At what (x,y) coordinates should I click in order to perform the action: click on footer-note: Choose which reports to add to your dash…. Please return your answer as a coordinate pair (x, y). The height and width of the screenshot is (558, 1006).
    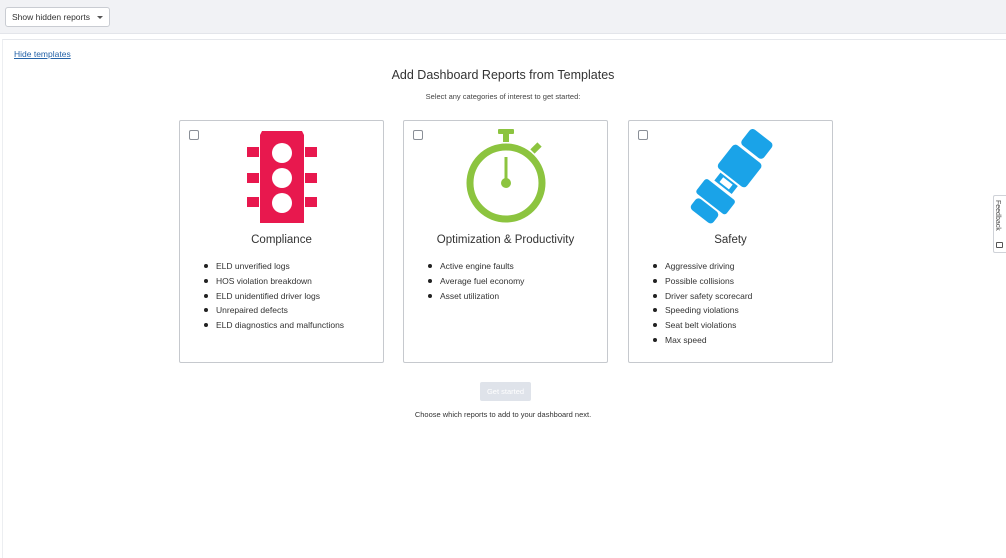
    Looking at the image, I should click on (503, 414).